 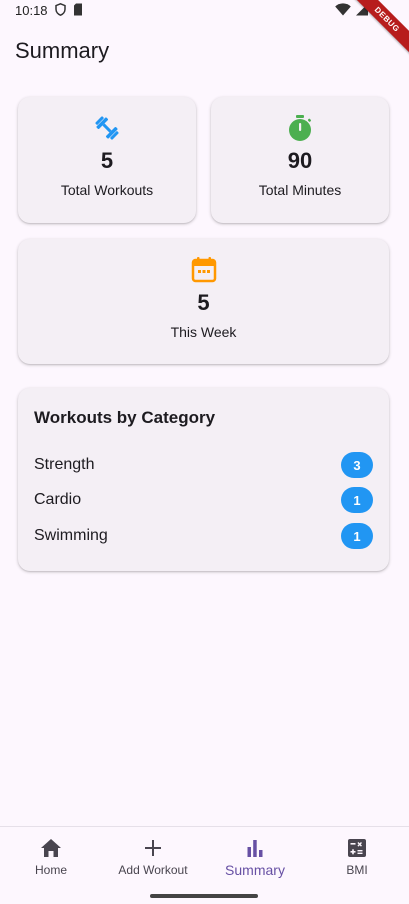 I want to click on nav-item-add-workout: Add Workout, so click(x=153, y=857).